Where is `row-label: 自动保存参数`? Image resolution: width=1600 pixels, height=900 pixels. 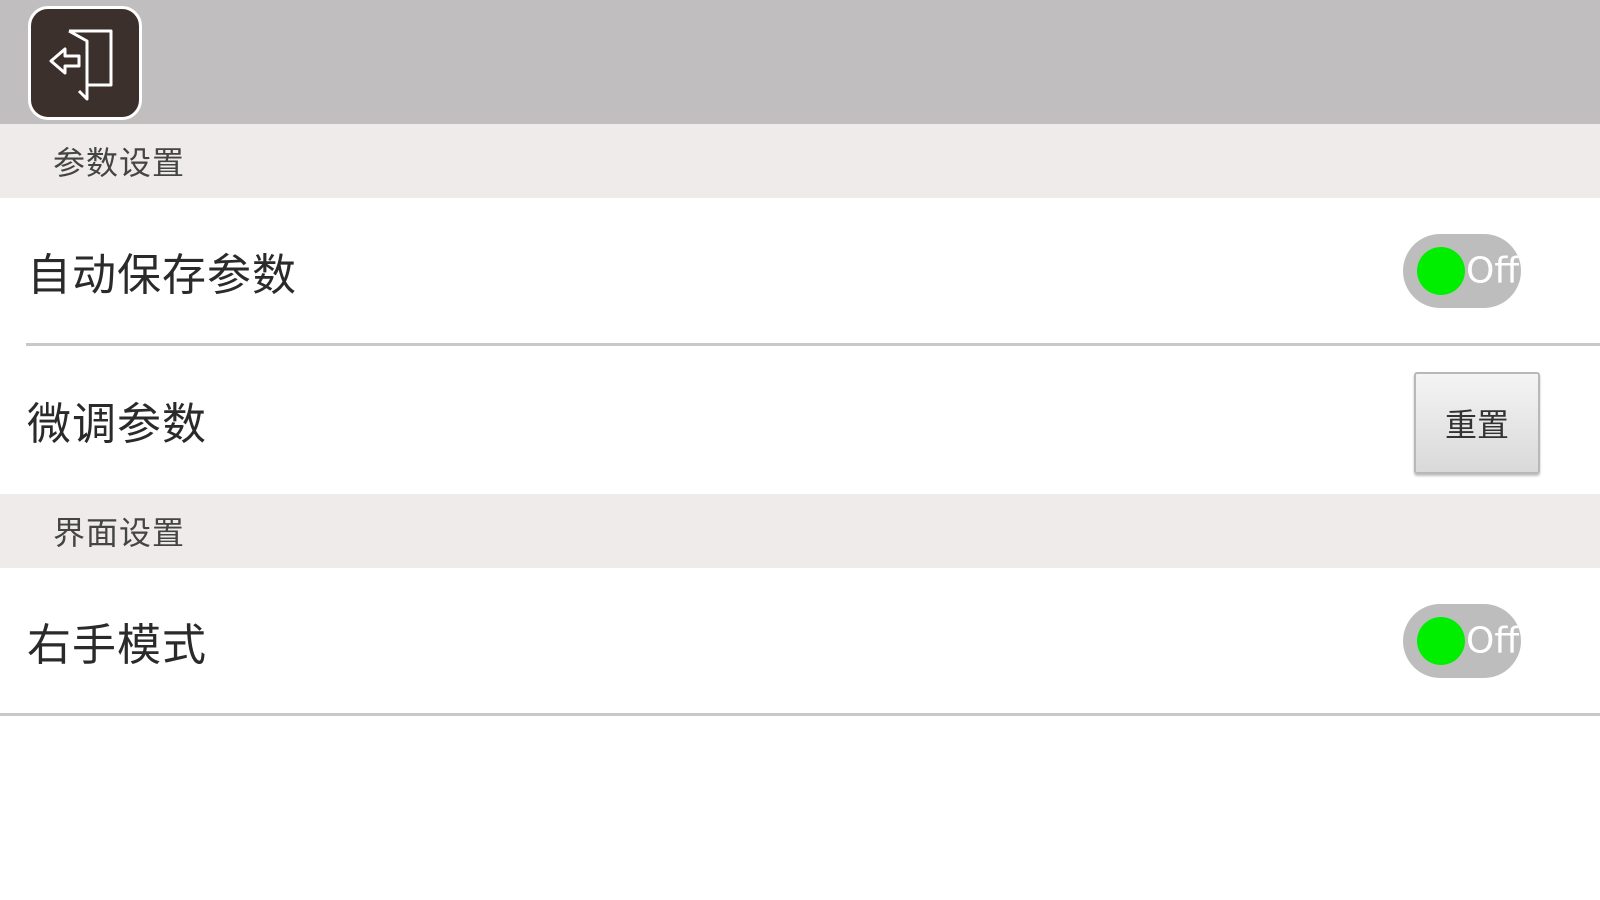
row-label: 自动保存参数 is located at coordinates (162, 275).